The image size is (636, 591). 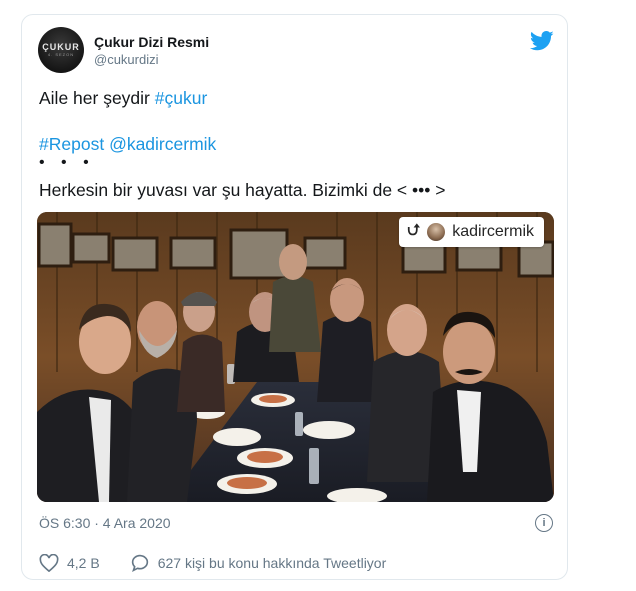 What do you see at coordinates (151, 42) in the screenshot?
I see `author-name: Çukur Dizi Resmi` at bounding box center [151, 42].